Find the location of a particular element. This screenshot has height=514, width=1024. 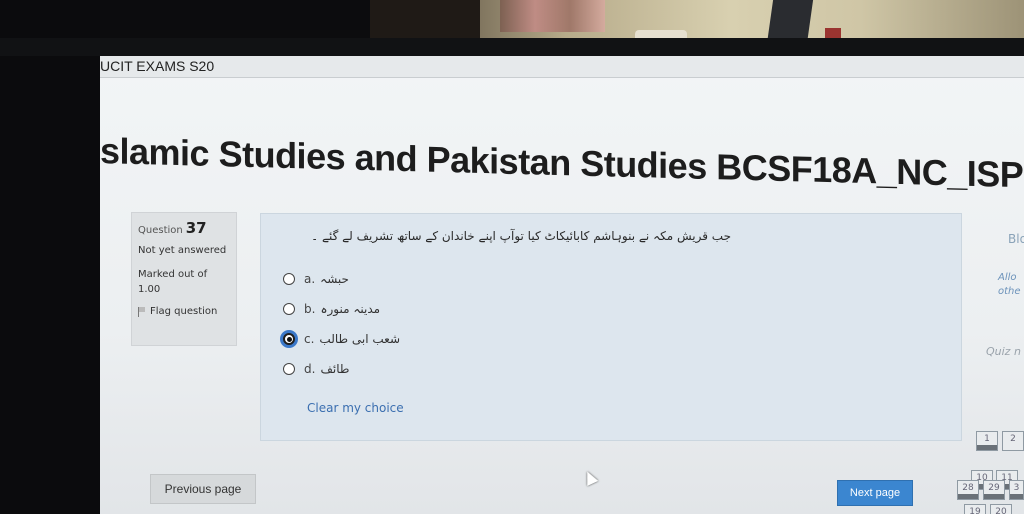

quiz-nav-button-label: 29 is located at coordinates (994, 488).